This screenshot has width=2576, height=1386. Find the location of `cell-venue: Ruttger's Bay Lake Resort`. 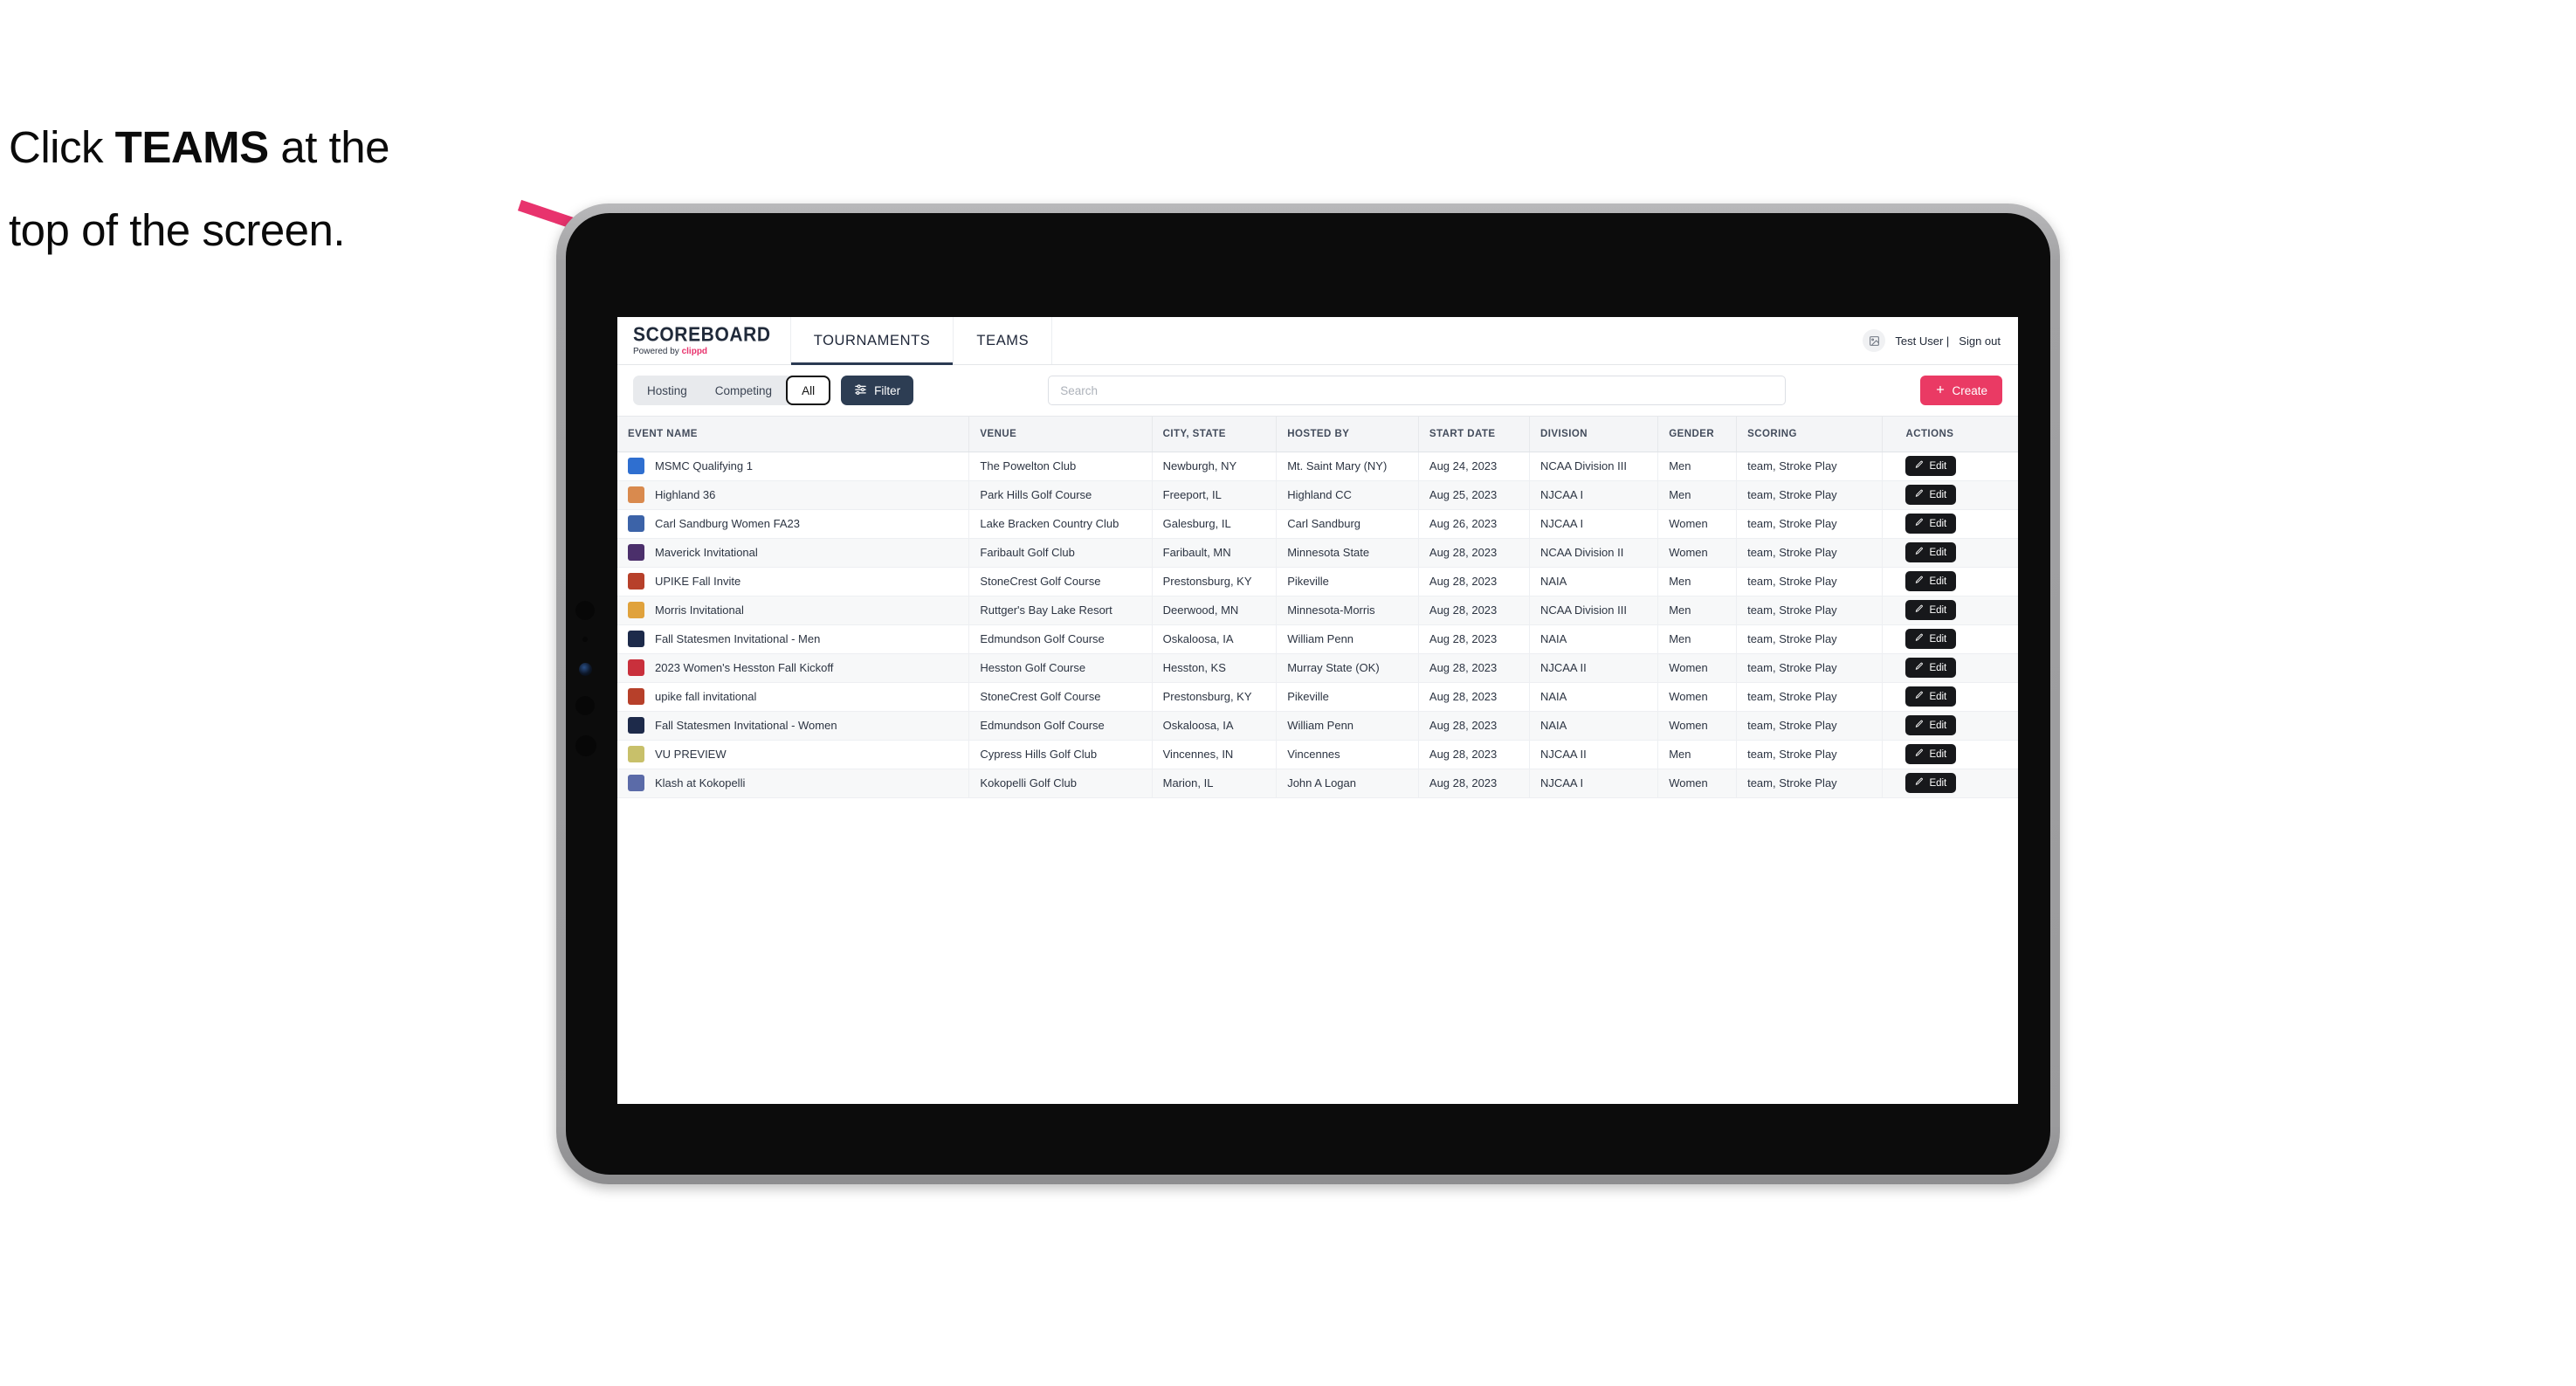

cell-venue: Ruttger's Bay Lake Resort is located at coordinates (1060, 610).